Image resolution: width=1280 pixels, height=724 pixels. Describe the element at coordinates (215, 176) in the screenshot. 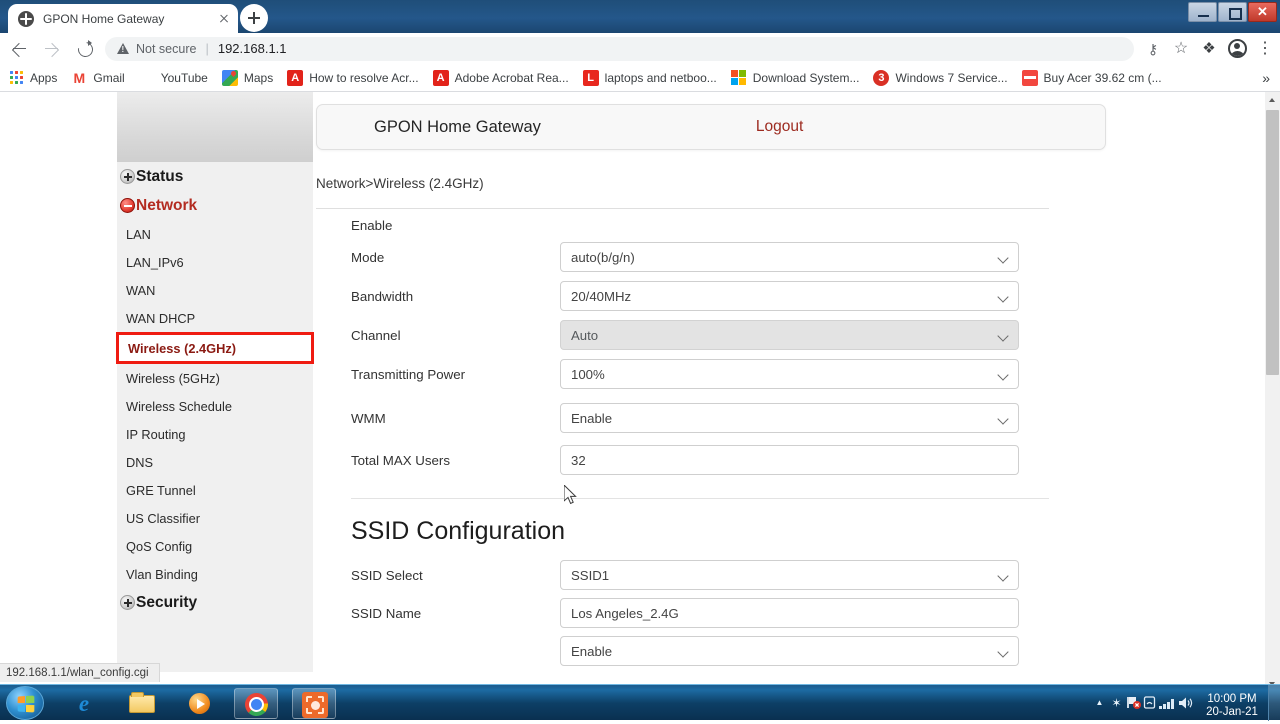

I see `sidebar-group-status: Status` at that location.